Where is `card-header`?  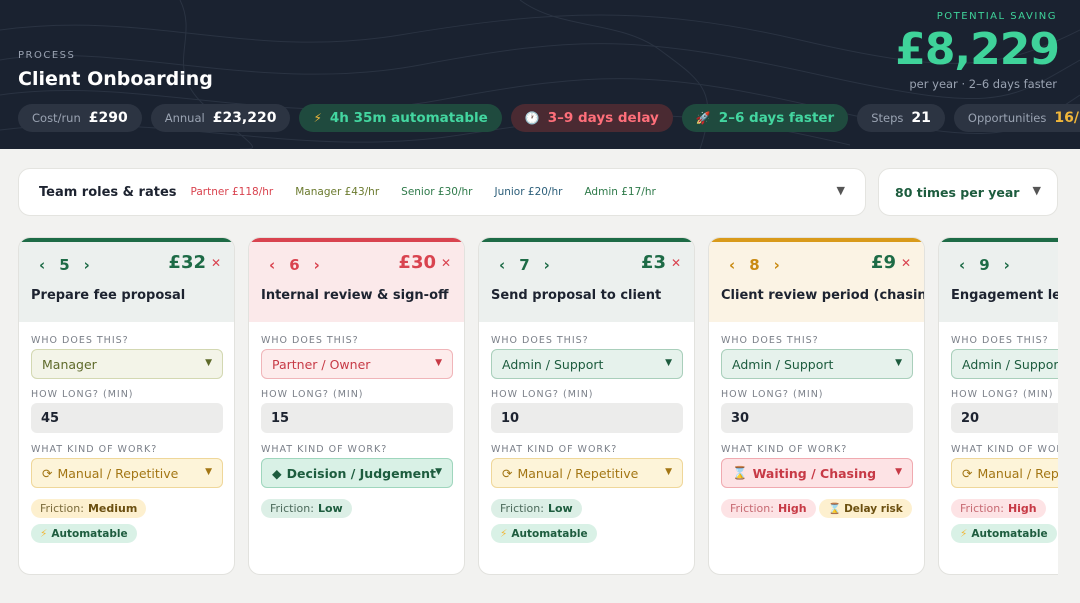 card-header is located at coordinates (998, 282).